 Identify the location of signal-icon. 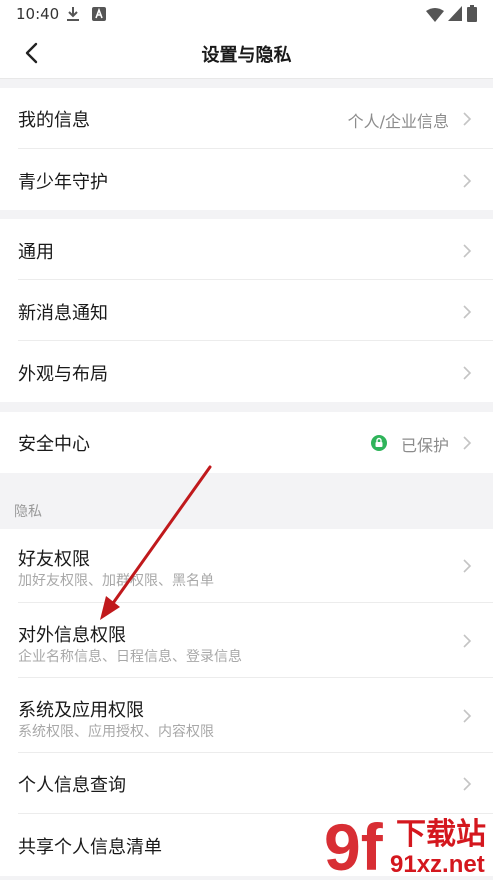
(455, 15).